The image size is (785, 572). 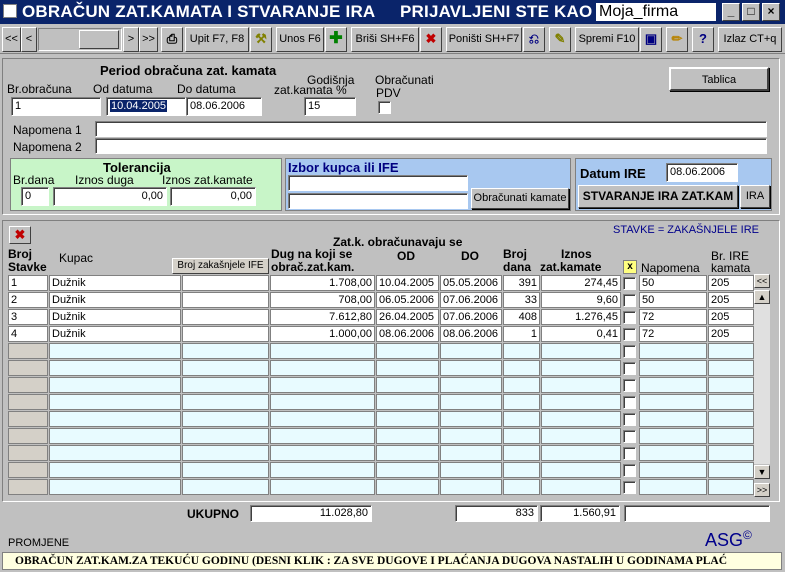 What do you see at coordinates (771, 12) in the screenshot?
I see `close-button: ×` at bounding box center [771, 12].